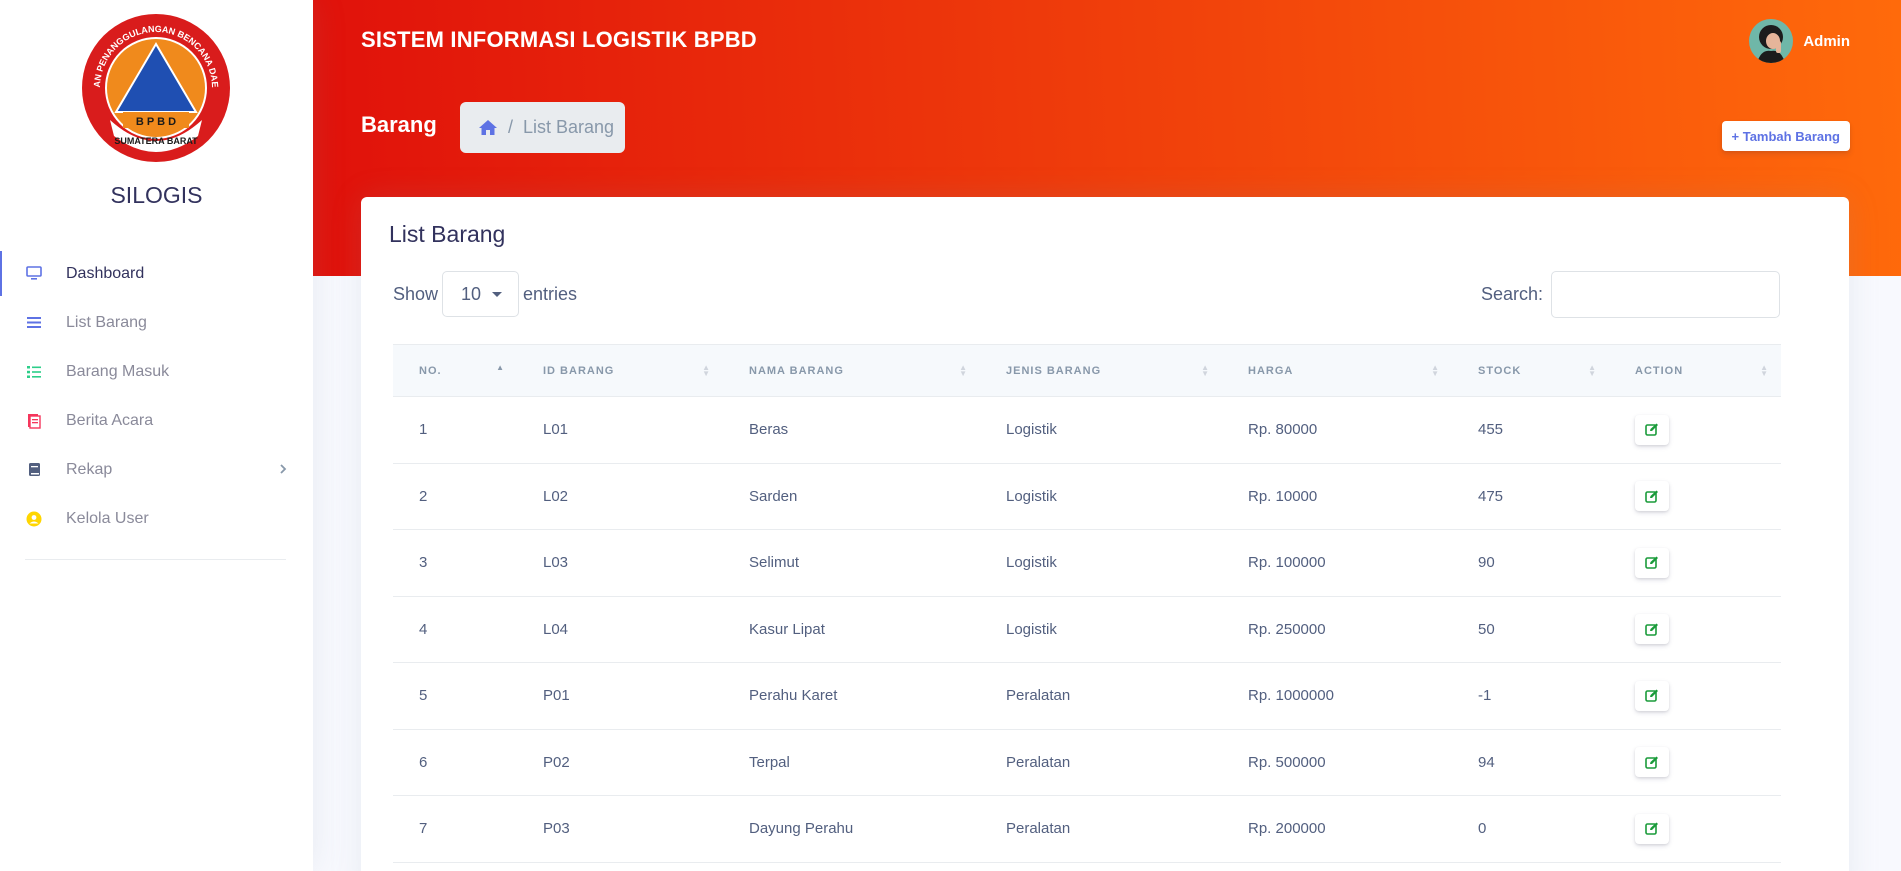 The height and width of the screenshot is (871, 1901). Describe the element at coordinates (1695, 370) in the screenshot. I see `column-header-action: ACTION ▲ ▼` at that location.